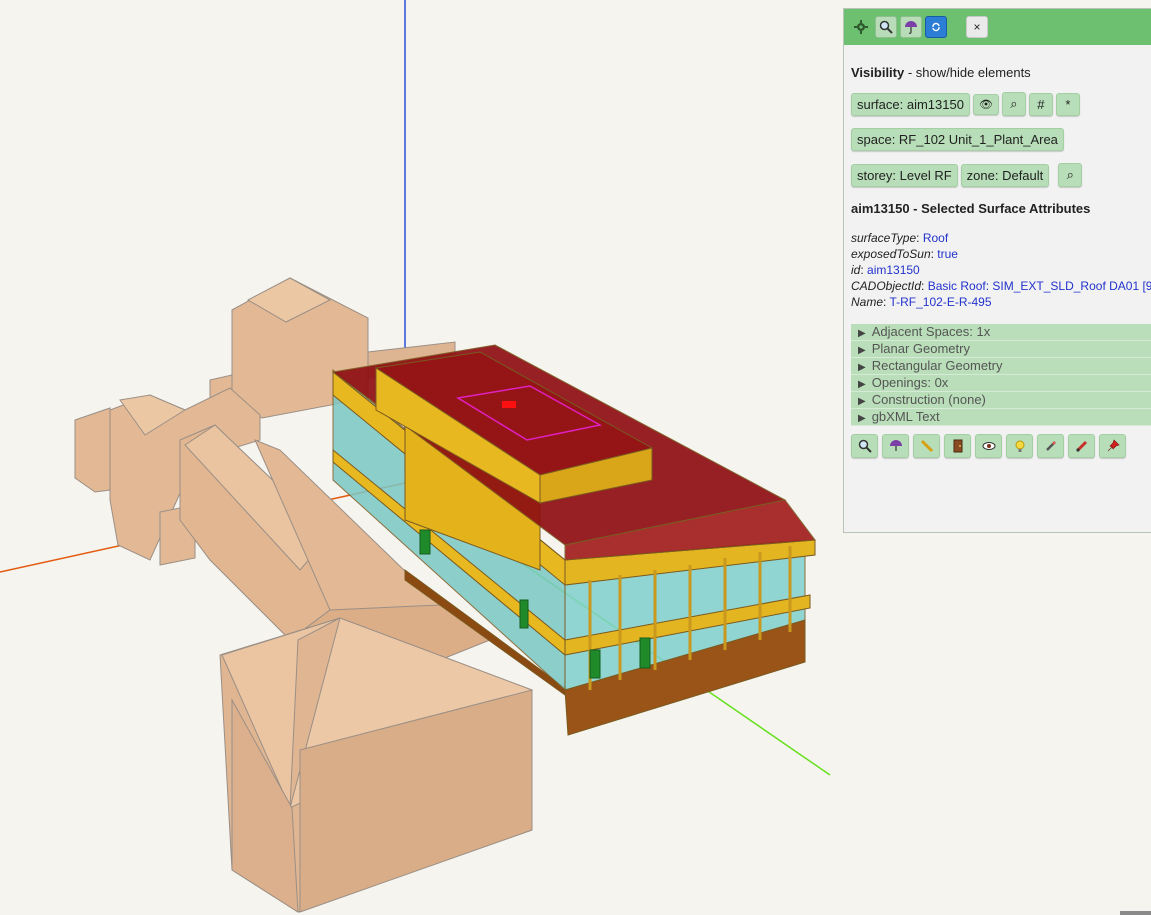 This screenshot has width=1151, height=915. What do you see at coordinates (1001, 400) in the screenshot?
I see `details-construction: ▶ Construction (none)` at bounding box center [1001, 400].